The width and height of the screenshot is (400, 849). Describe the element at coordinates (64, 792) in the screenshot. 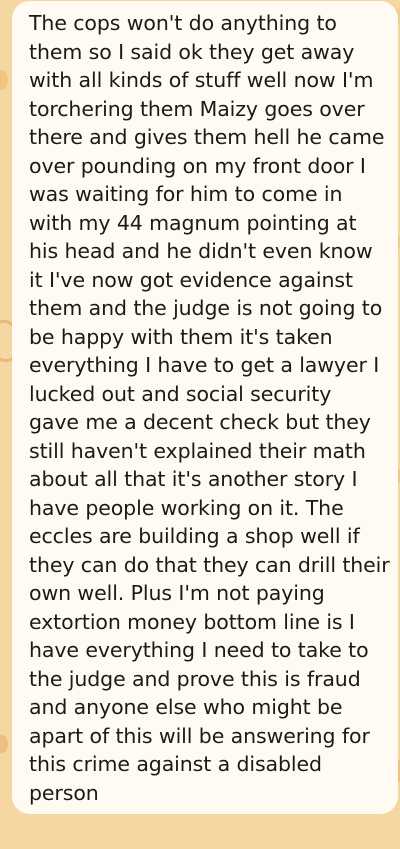

I see `message-line: person` at that location.